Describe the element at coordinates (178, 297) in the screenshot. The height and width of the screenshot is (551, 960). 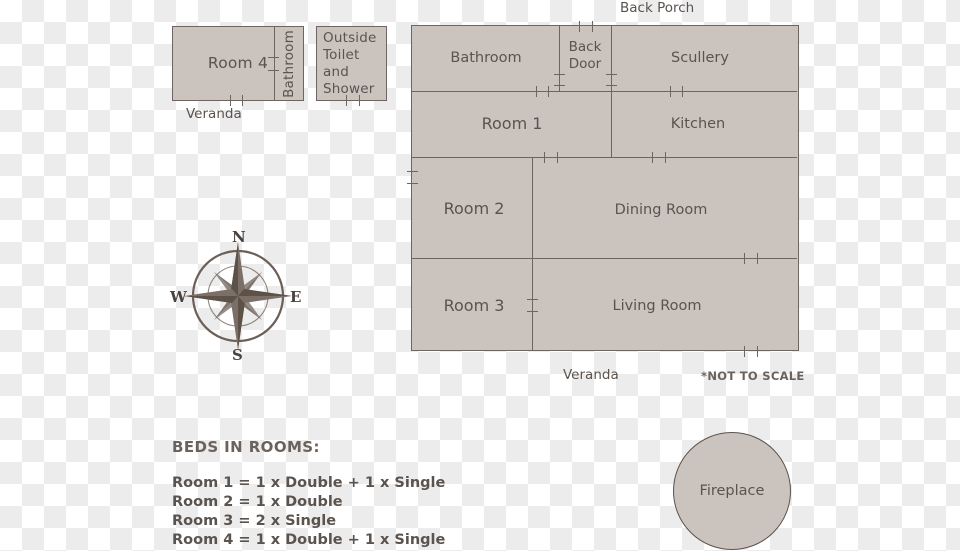
I see `compass-label-west: W` at that location.